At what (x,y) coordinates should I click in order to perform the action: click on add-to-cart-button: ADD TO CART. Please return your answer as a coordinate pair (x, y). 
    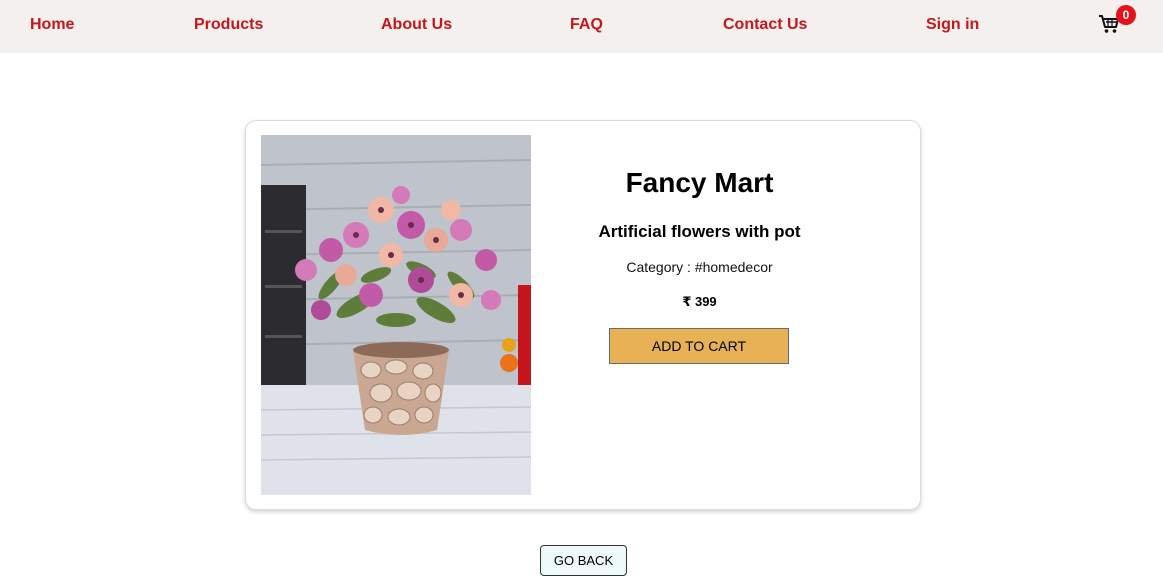
    Looking at the image, I should click on (699, 346).